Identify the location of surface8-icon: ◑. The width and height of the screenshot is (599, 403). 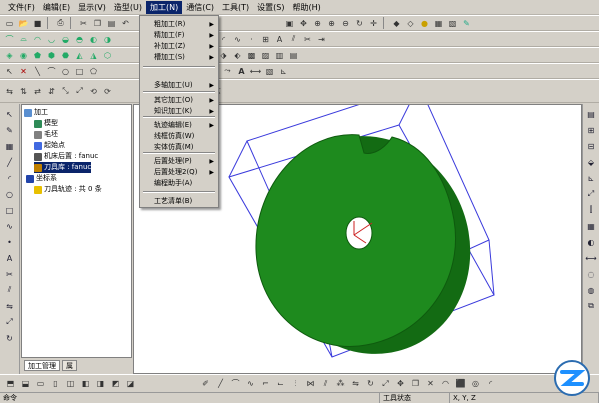
(107, 39).